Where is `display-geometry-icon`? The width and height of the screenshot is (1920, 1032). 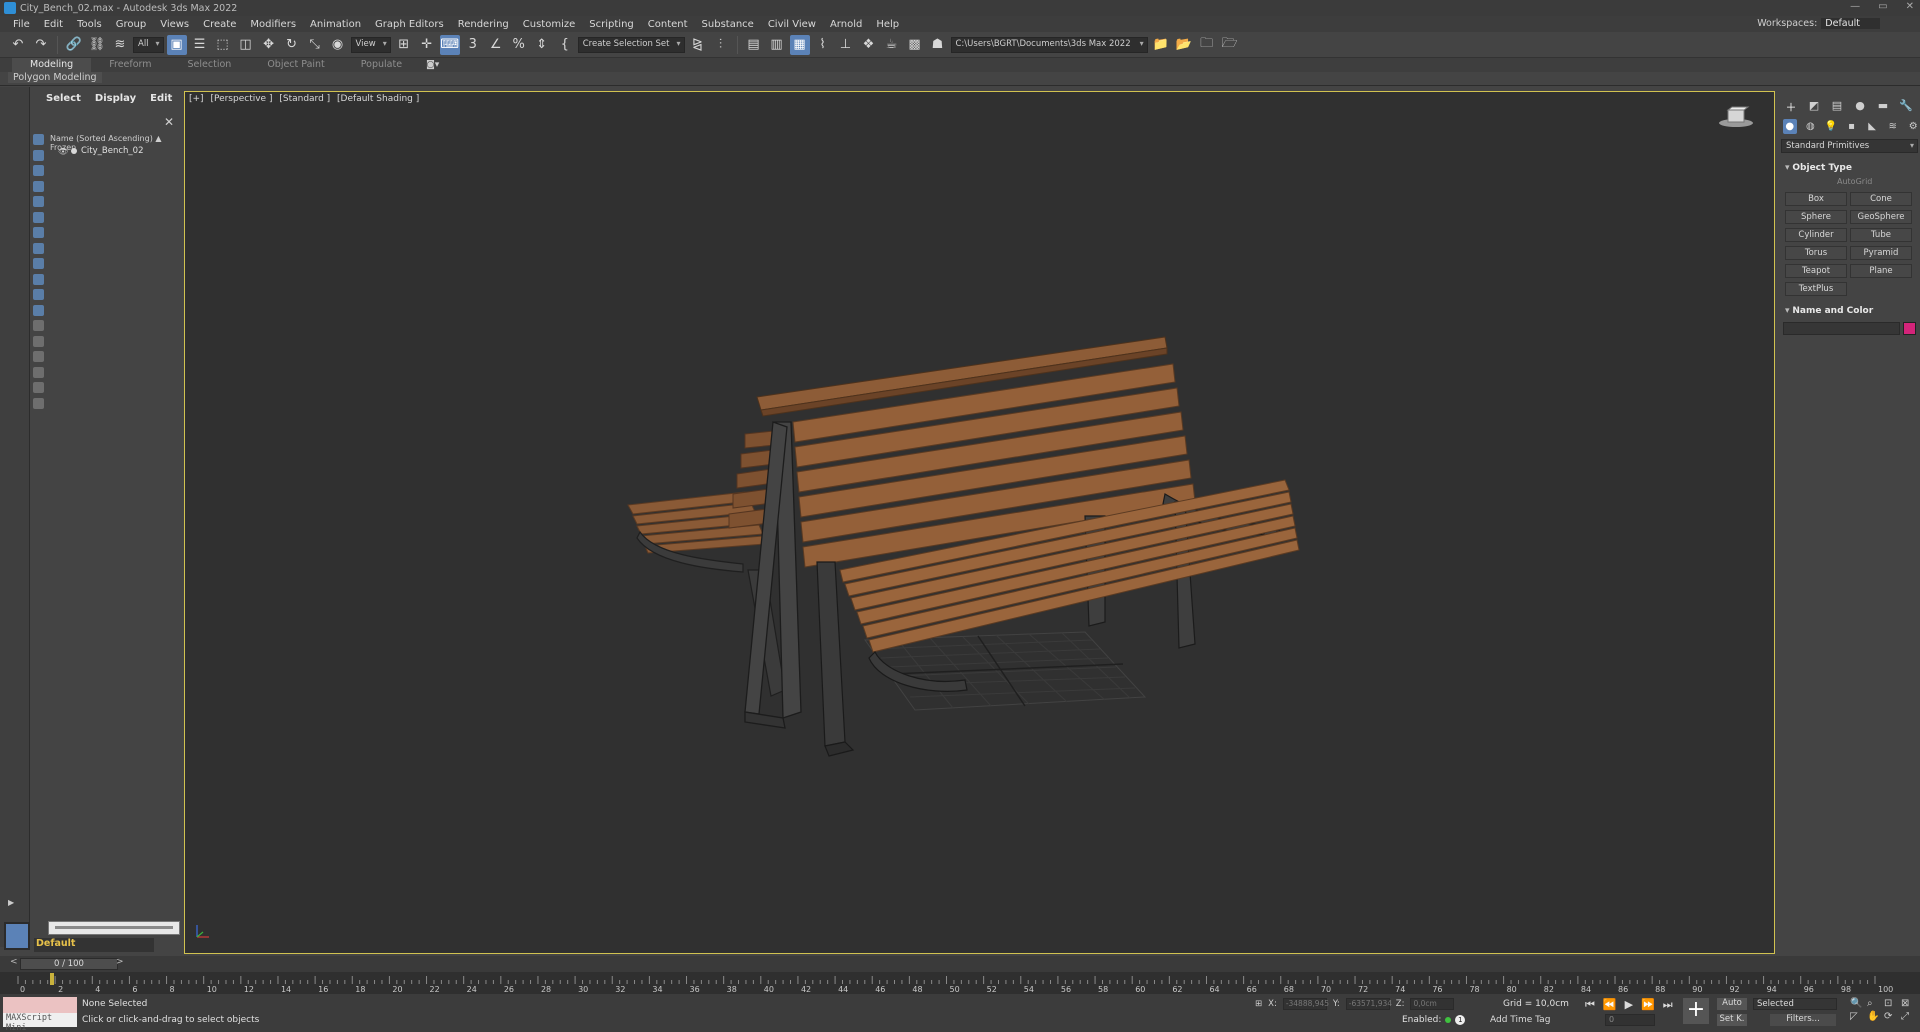
display-geometry-icon is located at coordinates (38, 139).